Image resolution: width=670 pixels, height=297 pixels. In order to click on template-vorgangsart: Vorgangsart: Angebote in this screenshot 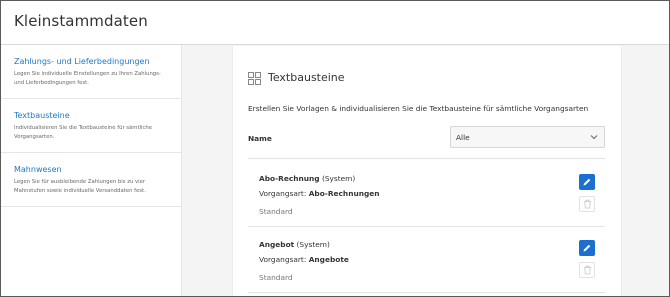, I will do `click(304, 259)`.